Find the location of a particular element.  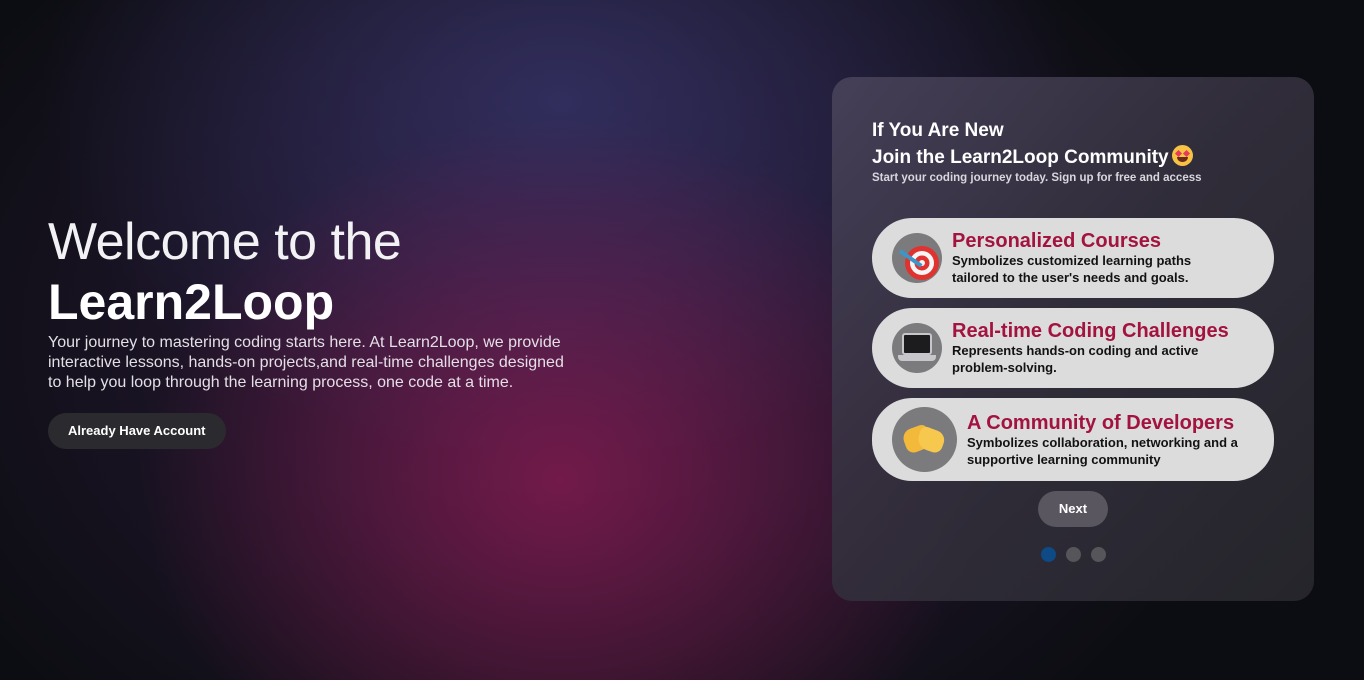

target-dart-icon is located at coordinates (917, 258).